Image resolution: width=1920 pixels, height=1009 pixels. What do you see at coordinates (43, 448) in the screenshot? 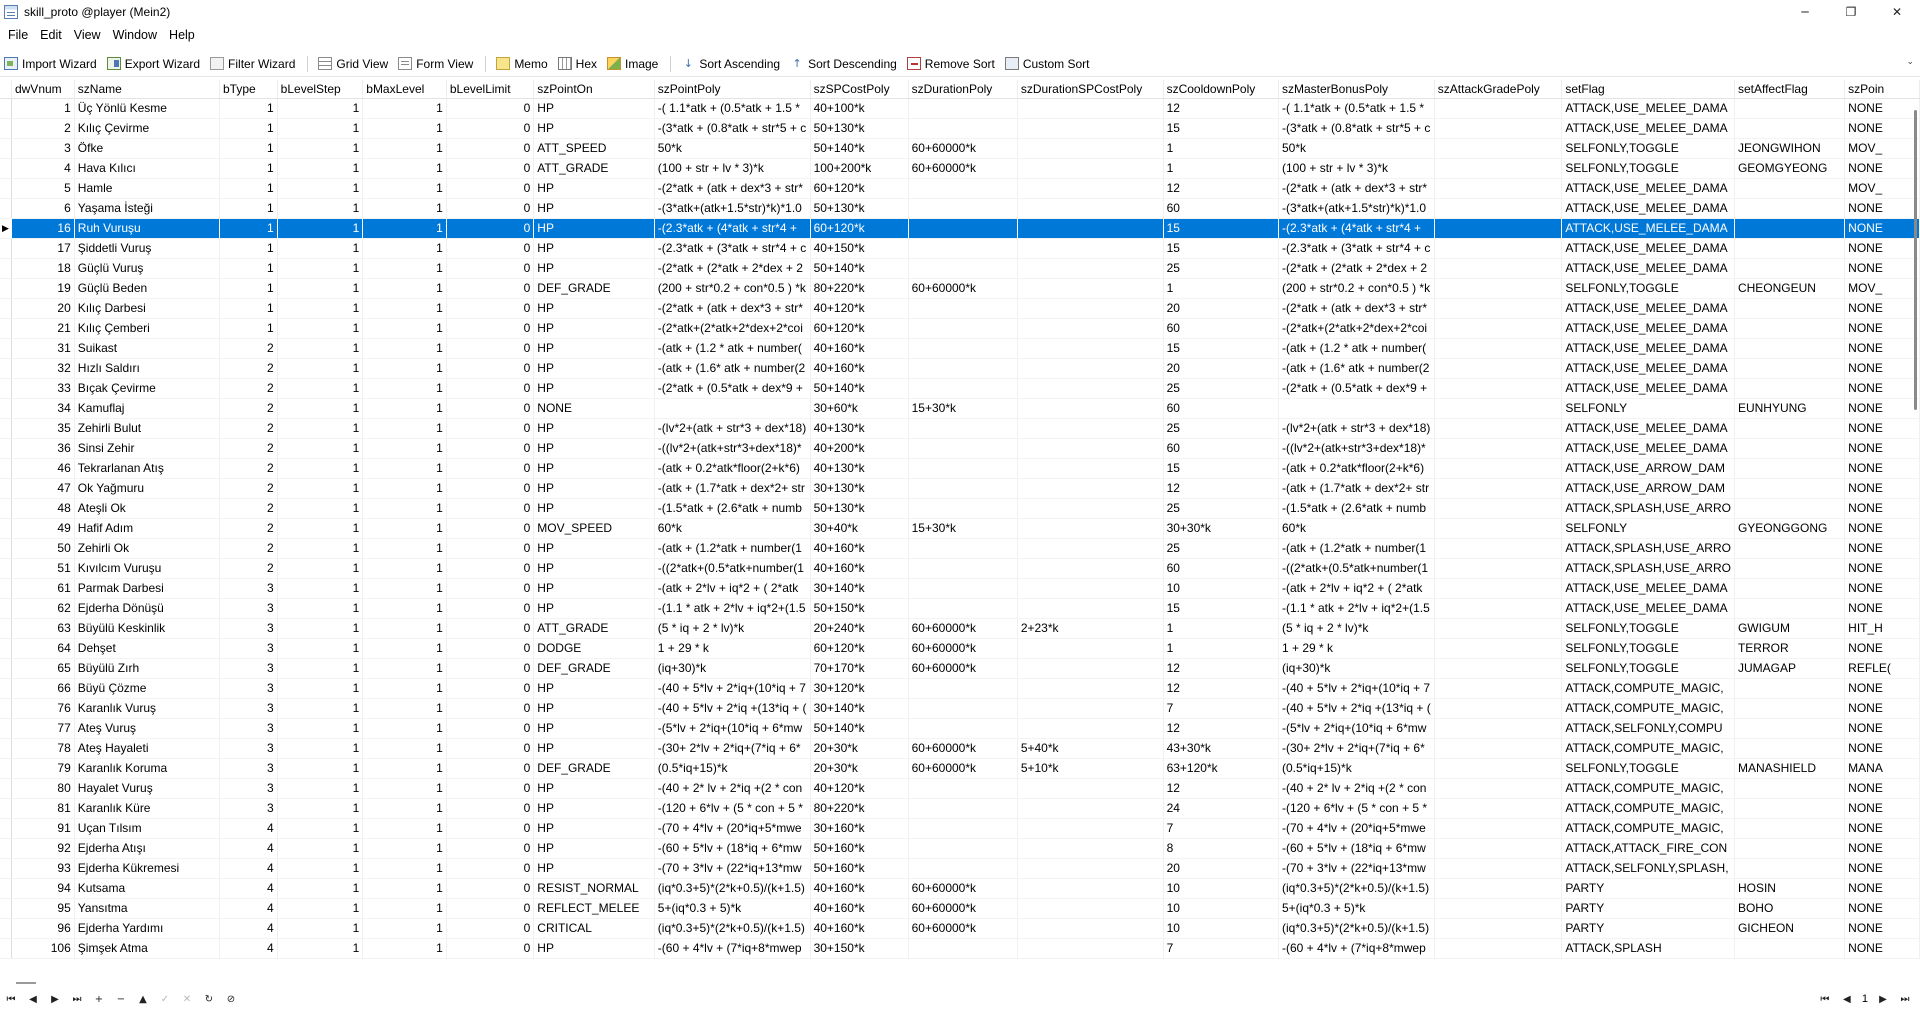
I see `cell-dwvnum: 36` at bounding box center [43, 448].